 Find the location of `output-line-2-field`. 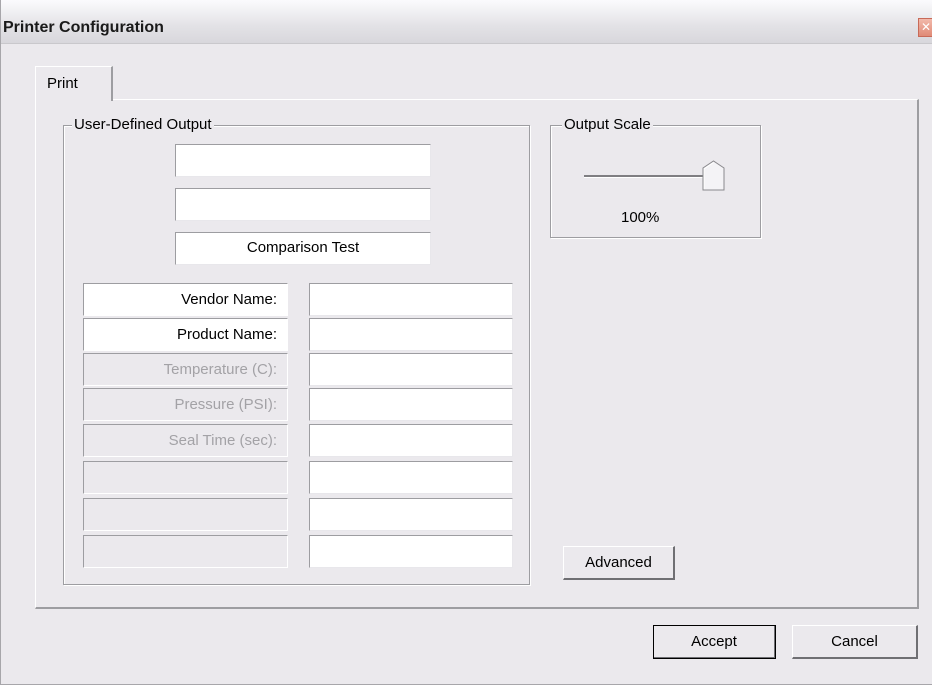

output-line-2-field is located at coordinates (303, 204).